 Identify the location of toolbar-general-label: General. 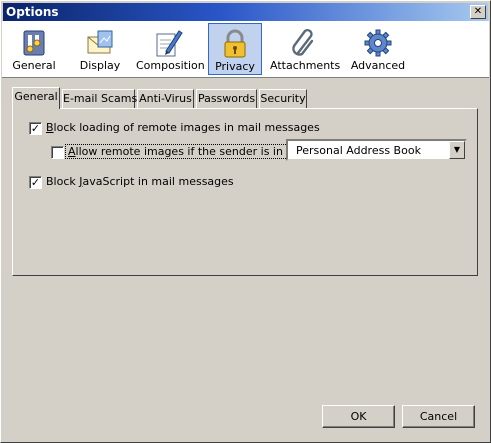
(34, 65).